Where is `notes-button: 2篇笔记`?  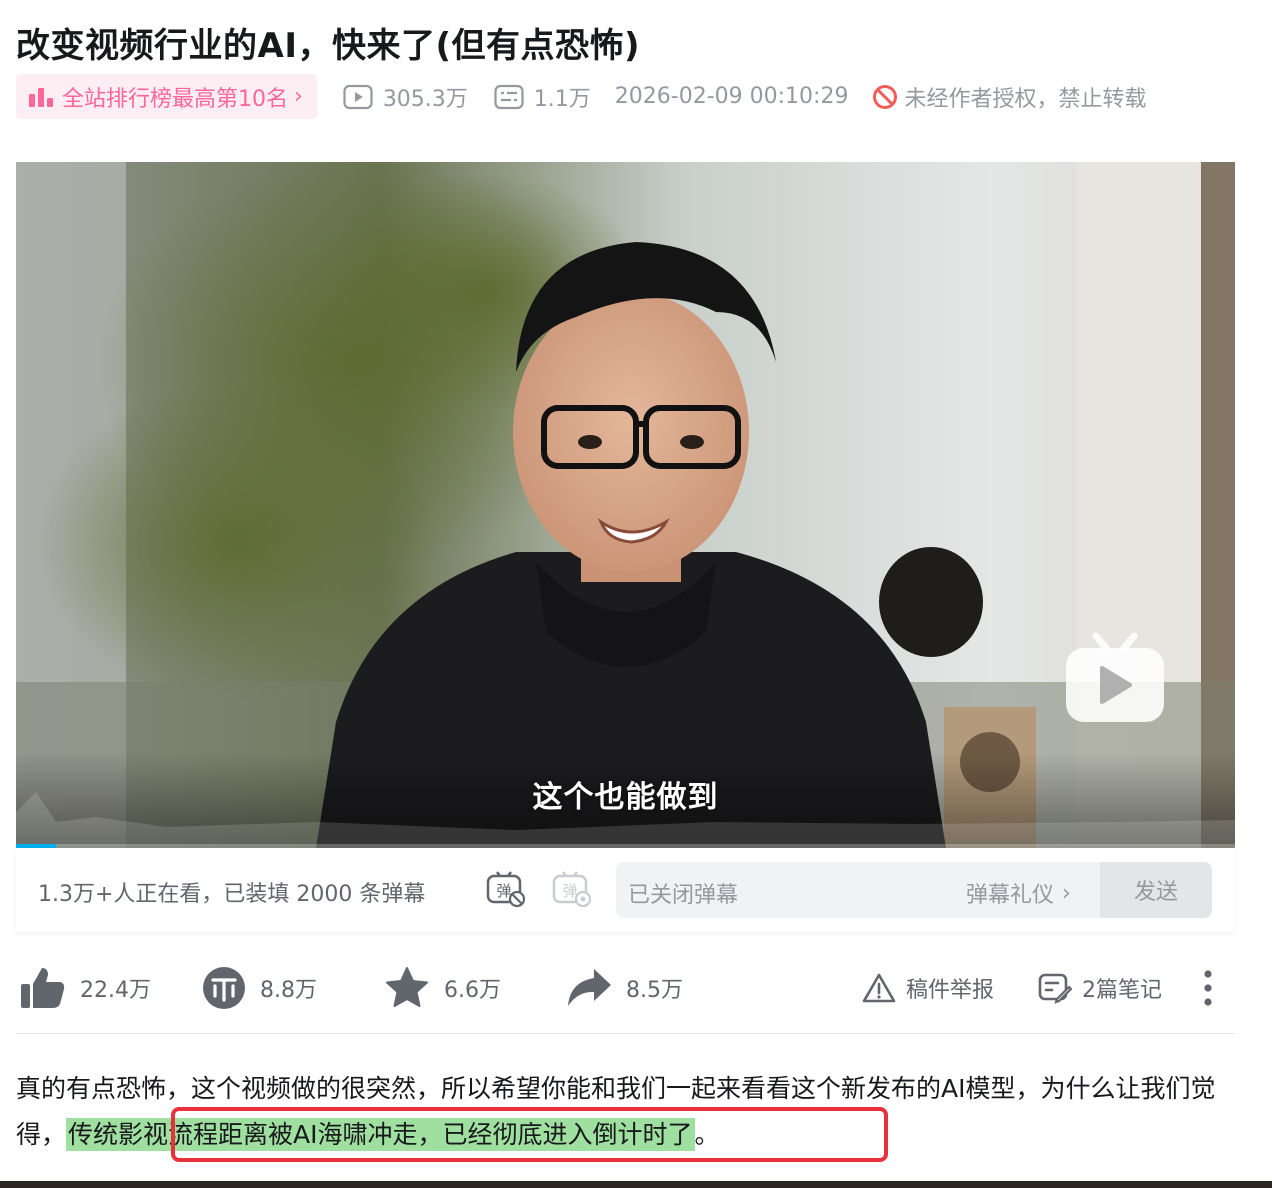 notes-button: 2篇笔记 is located at coordinates (1100, 988).